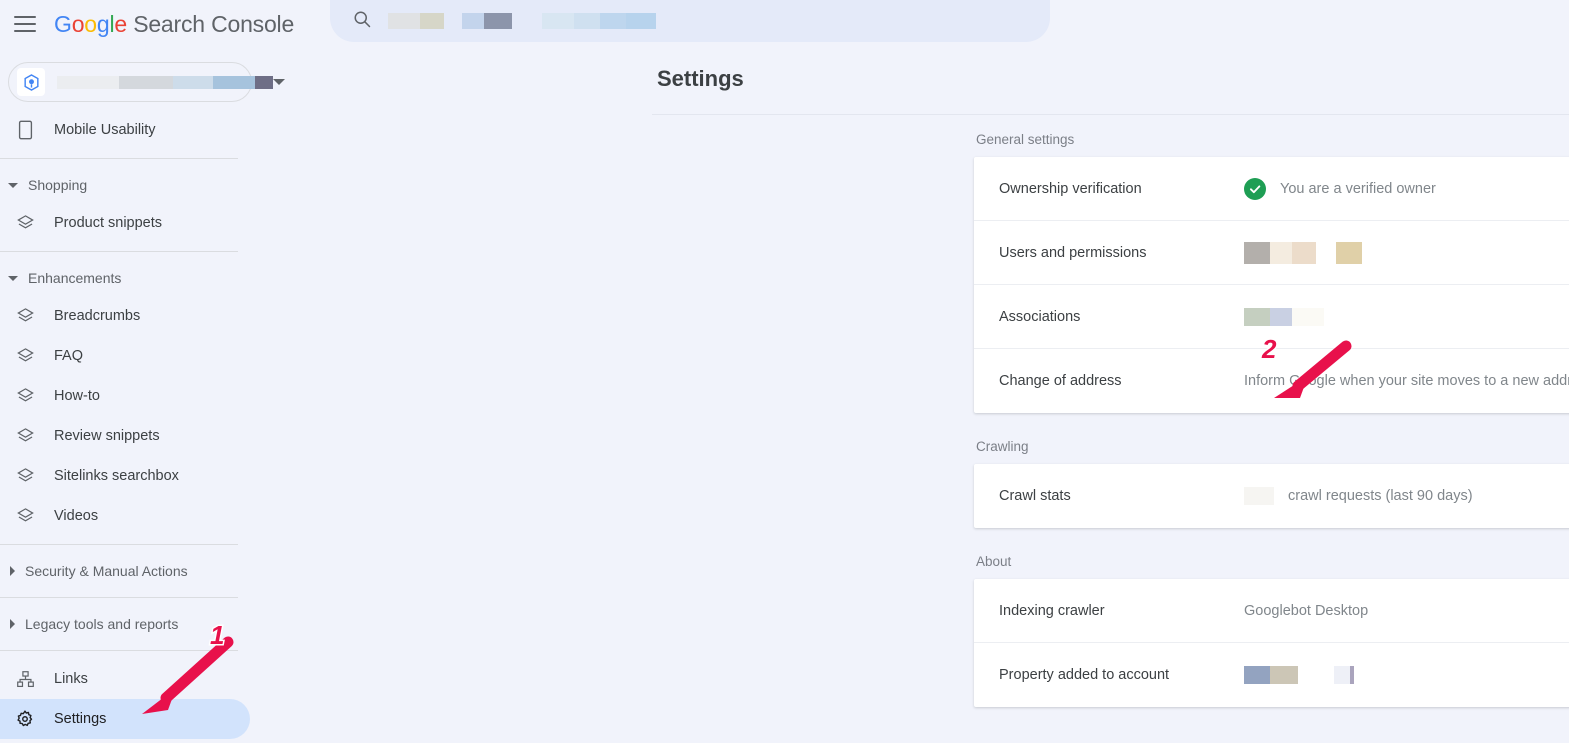  What do you see at coordinates (163, 185) in the screenshot?
I see `sidebar-group-shopping: Shopping` at bounding box center [163, 185].